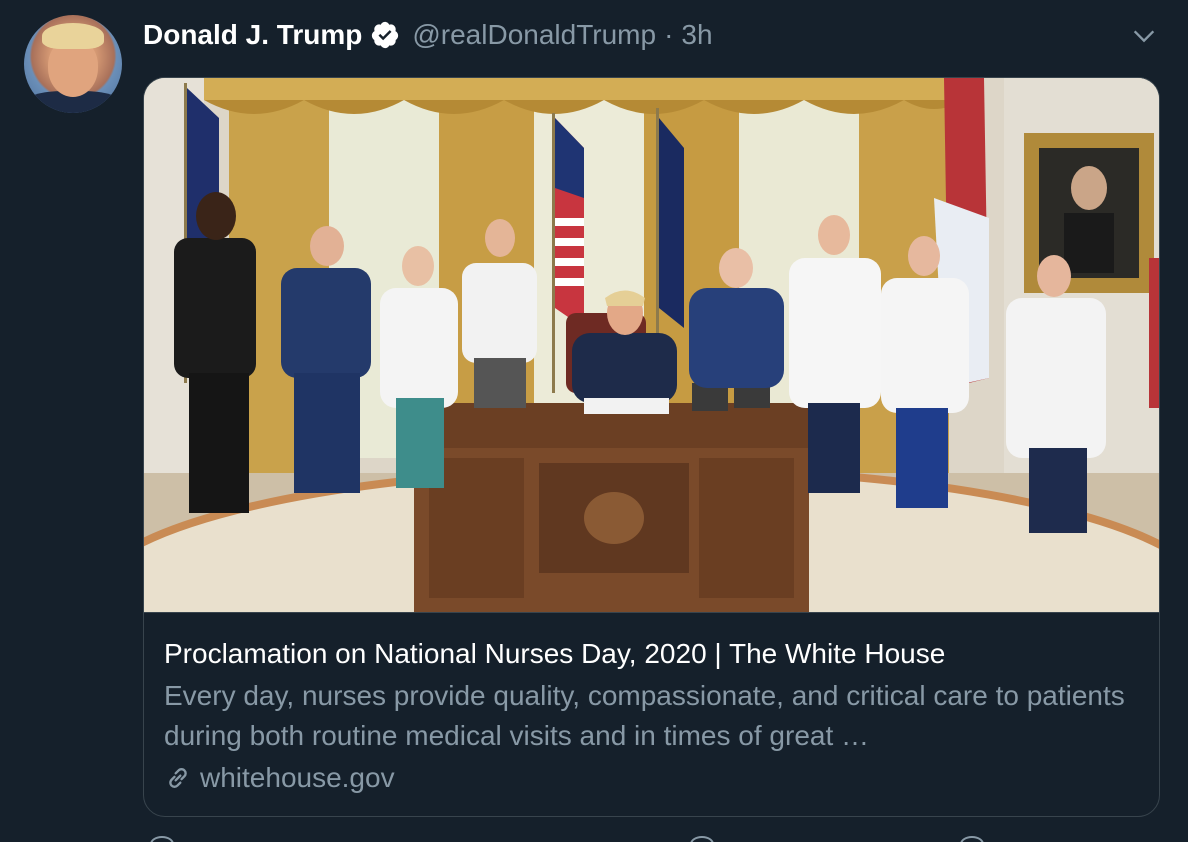  What do you see at coordinates (654, 778) in the screenshot?
I see `card-link: whitehouse.gov` at bounding box center [654, 778].